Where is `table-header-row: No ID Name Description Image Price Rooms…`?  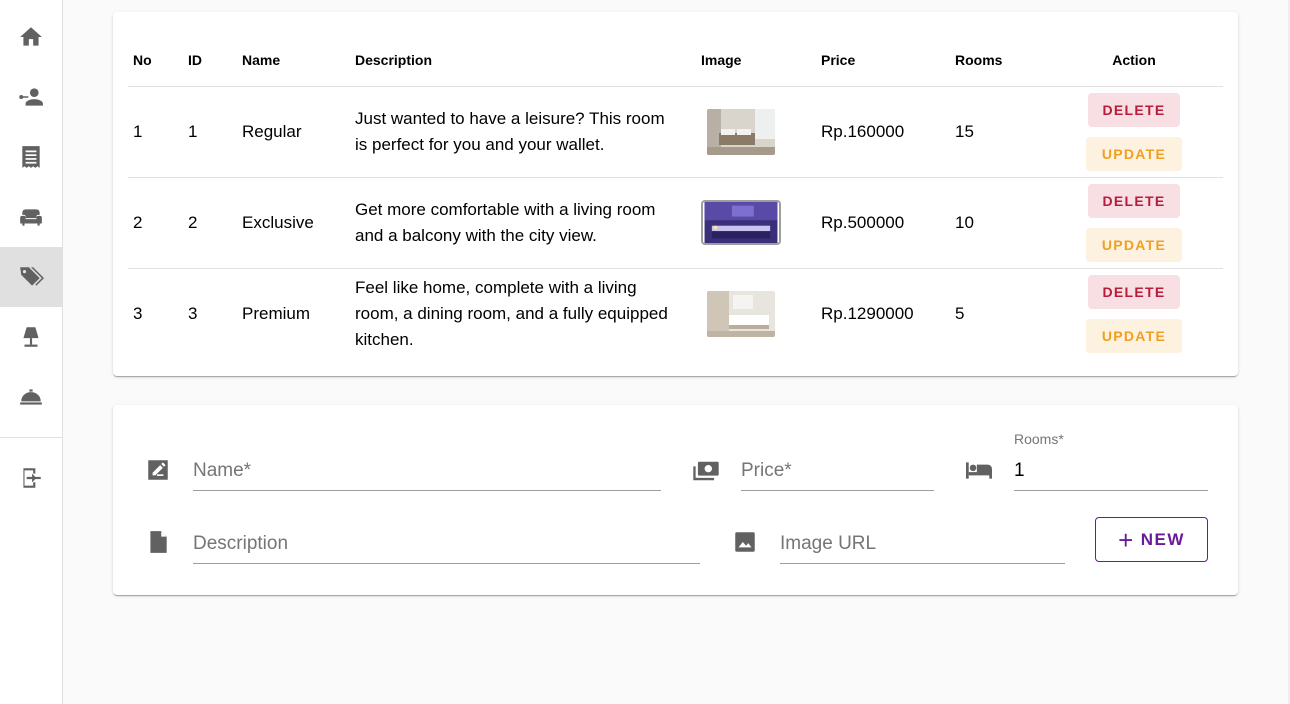
table-header-row: No ID Name Description Image Price Rooms… is located at coordinates (675, 60).